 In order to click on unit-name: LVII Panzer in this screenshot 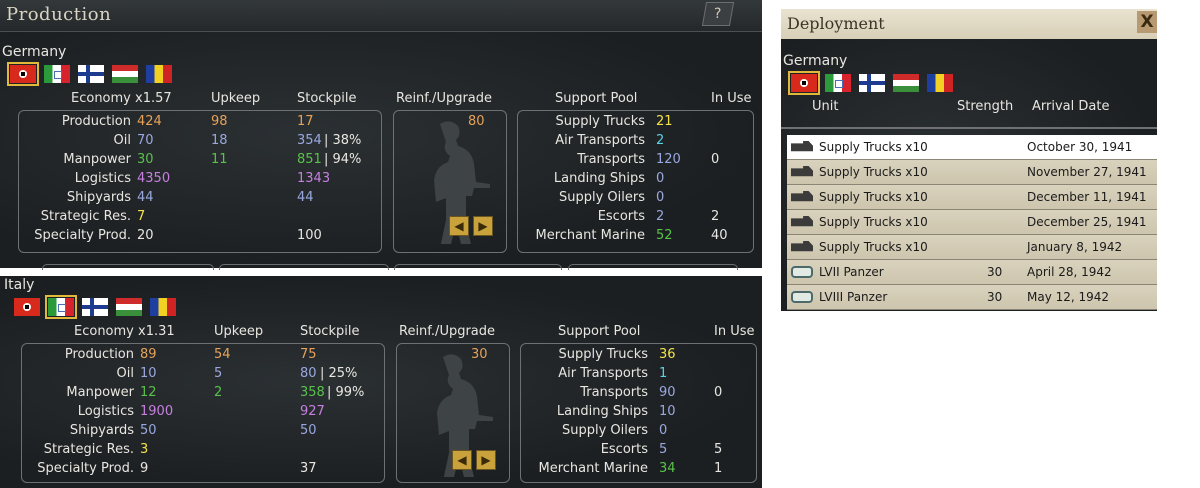, I will do `click(851, 272)`.